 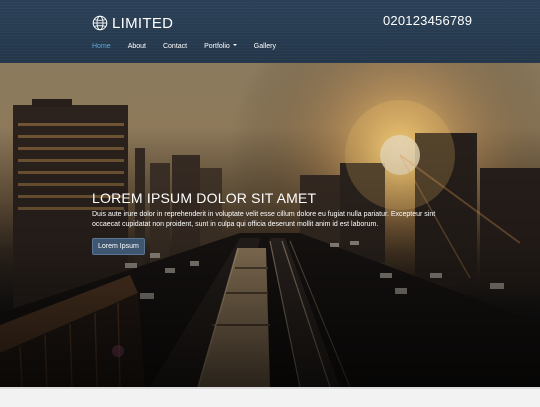 I want to click on nav-item-portfolio-label: Portfolio, so click(x=217, y=46).